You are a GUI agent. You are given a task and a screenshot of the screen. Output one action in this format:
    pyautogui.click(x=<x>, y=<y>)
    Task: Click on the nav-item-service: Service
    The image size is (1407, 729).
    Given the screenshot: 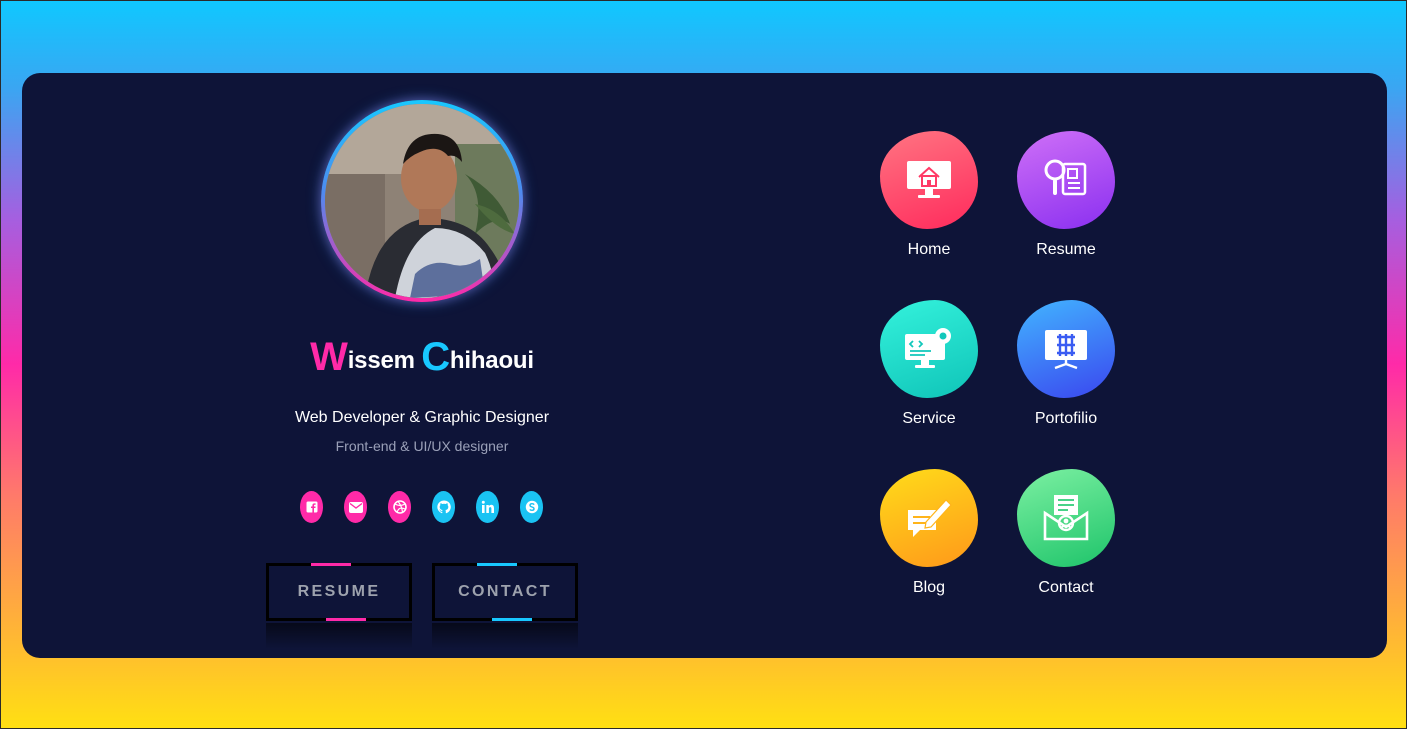 What is the action you would take?
    pyautogui.click(x=929, y=375)
    